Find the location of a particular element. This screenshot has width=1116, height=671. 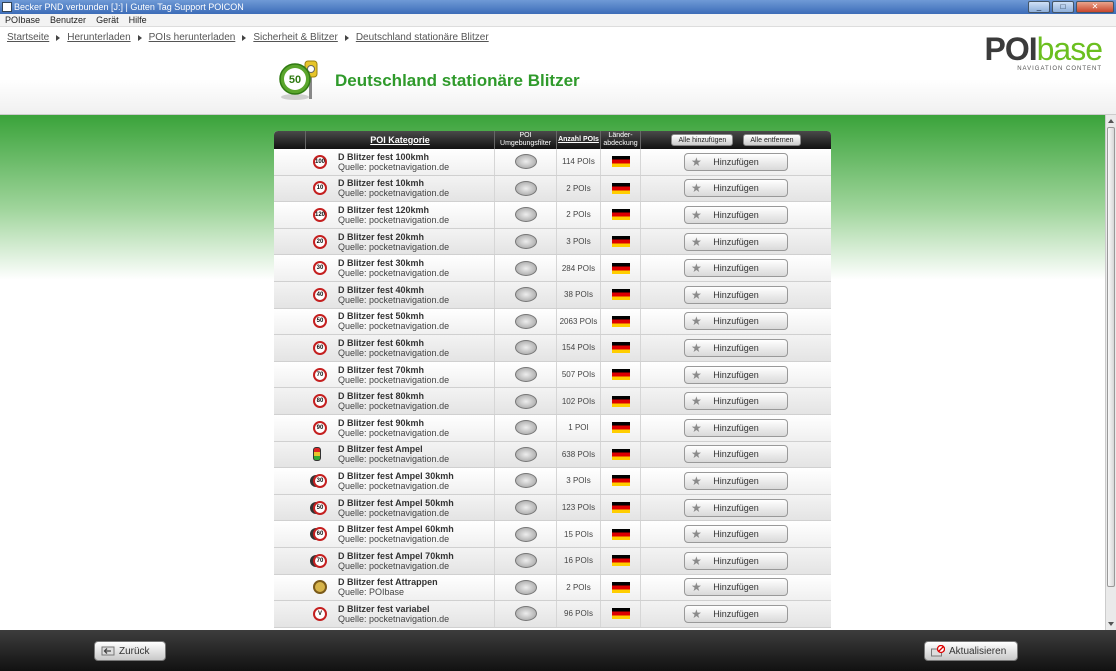

menu-hilfe: Hilfe is located at coordinates (138, 20).